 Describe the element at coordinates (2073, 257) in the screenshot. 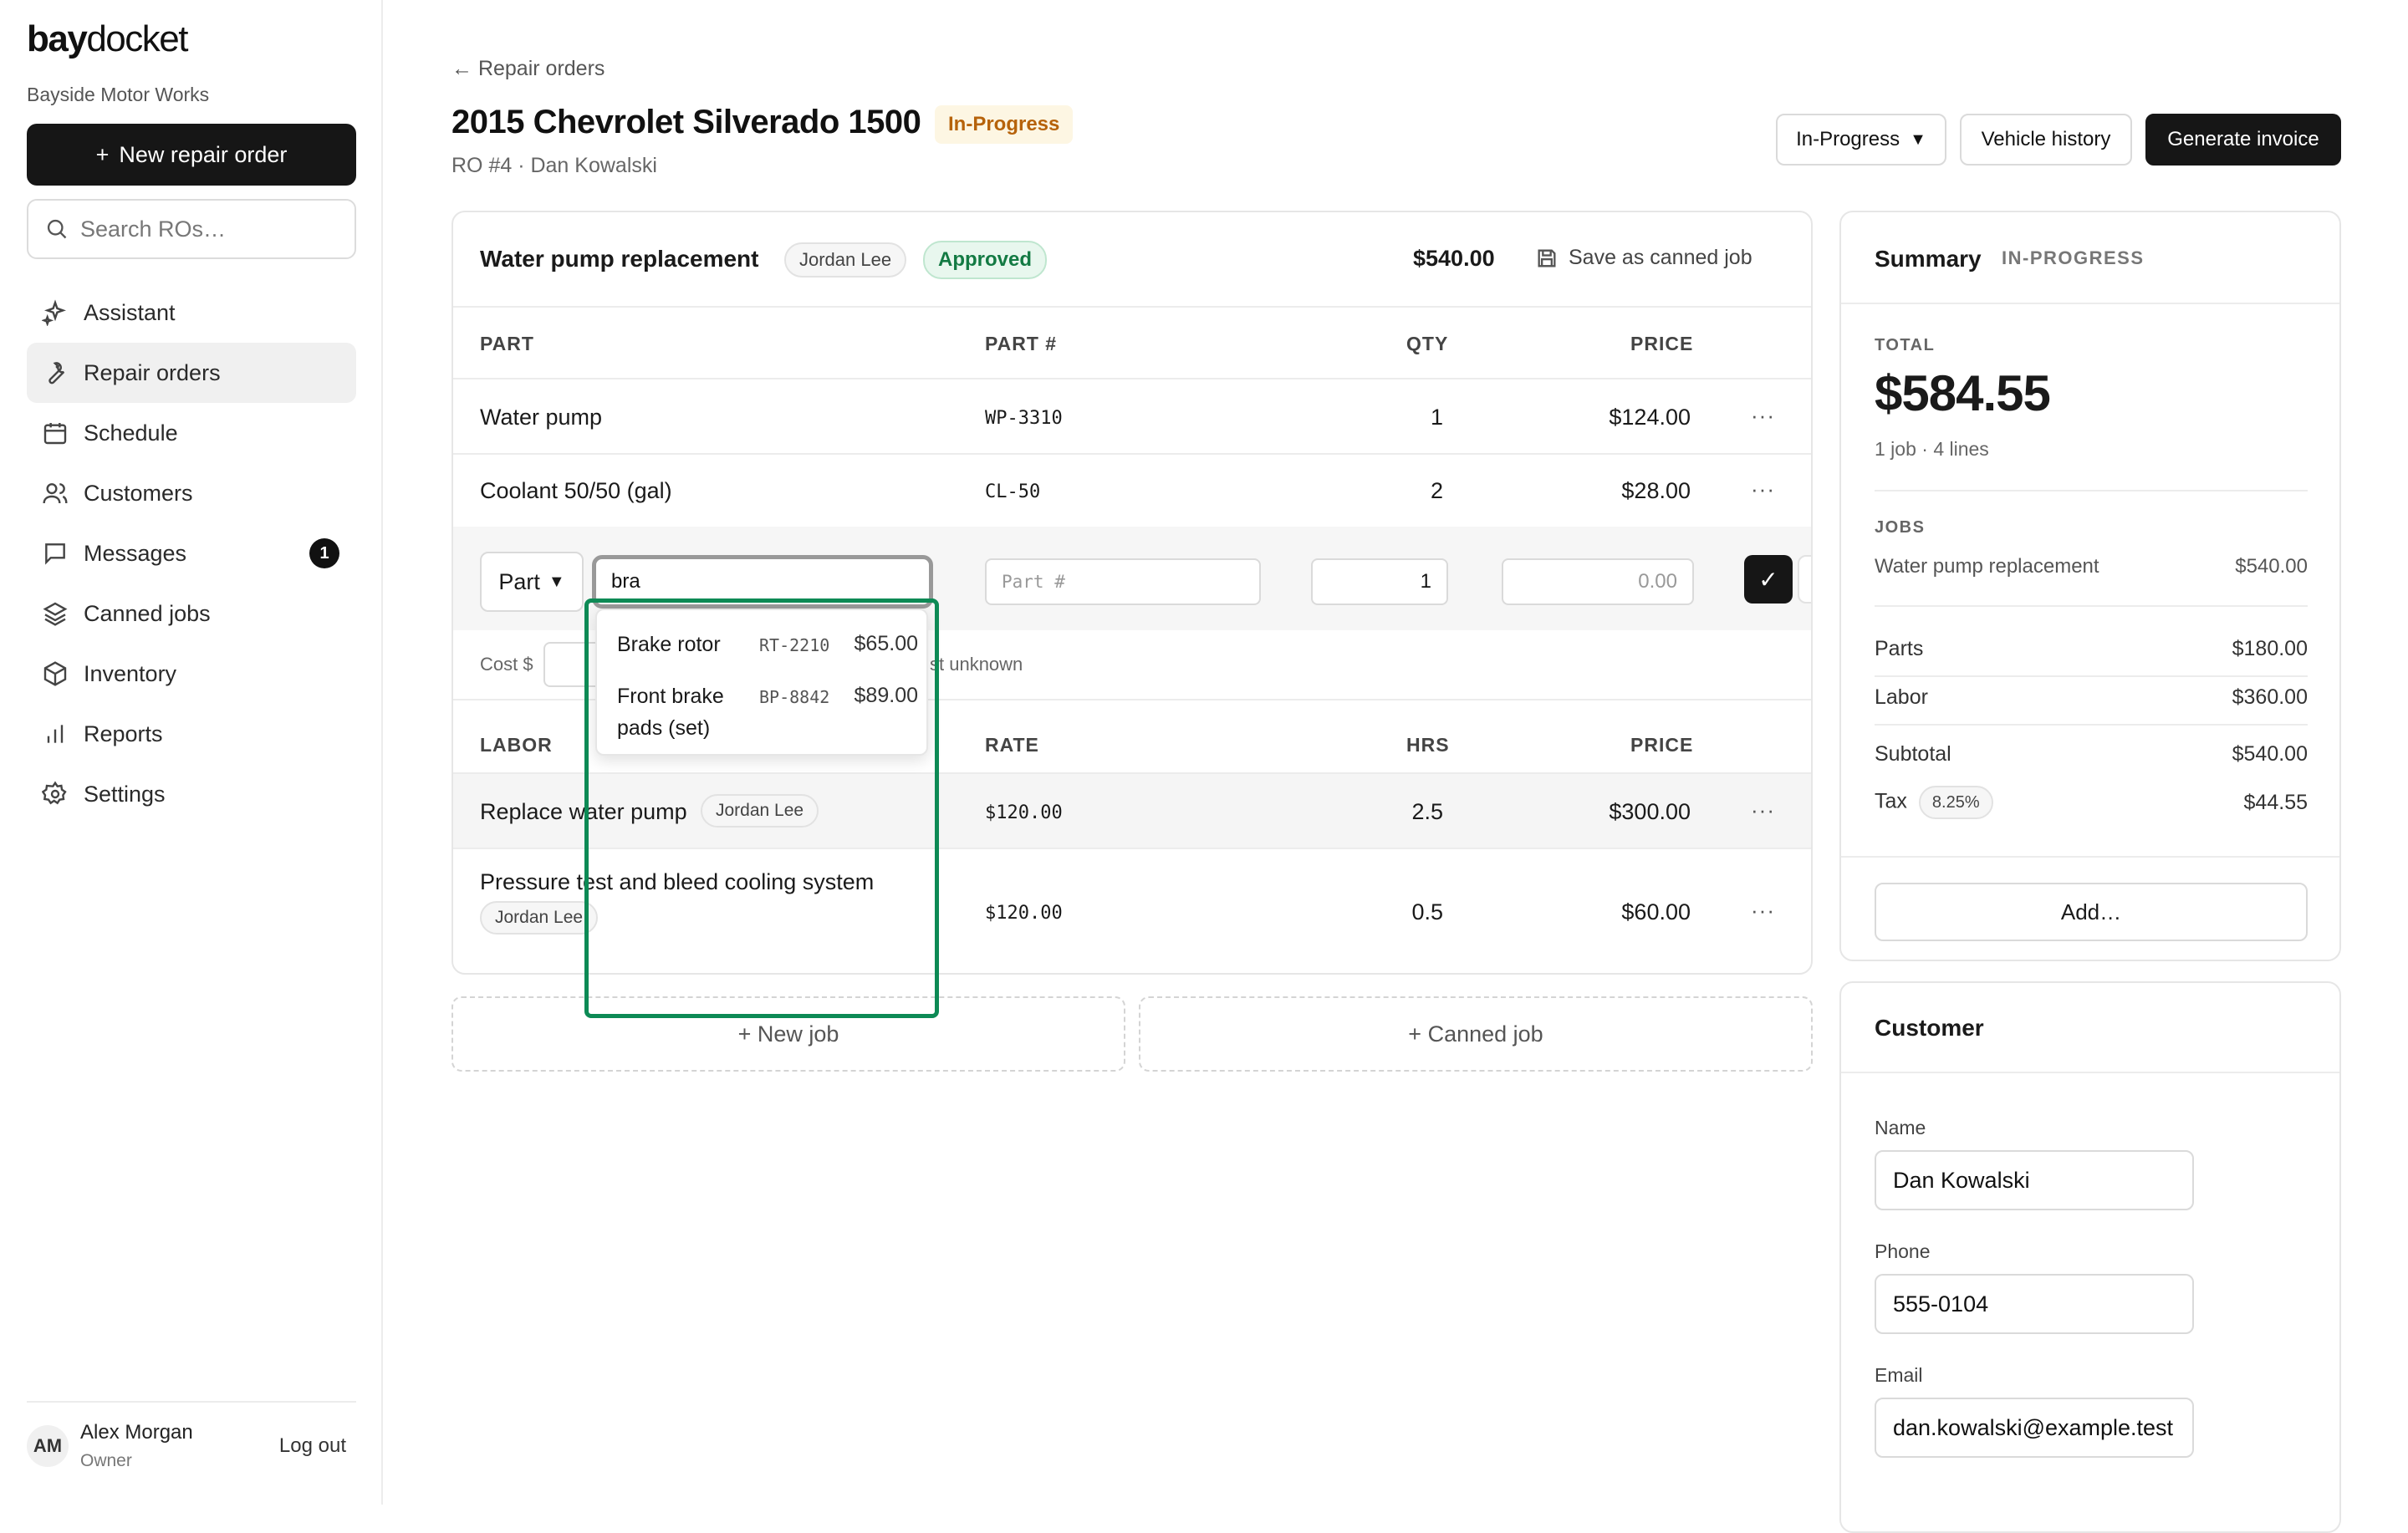

I see `summary-status: IN-PROGRESS` at that location.